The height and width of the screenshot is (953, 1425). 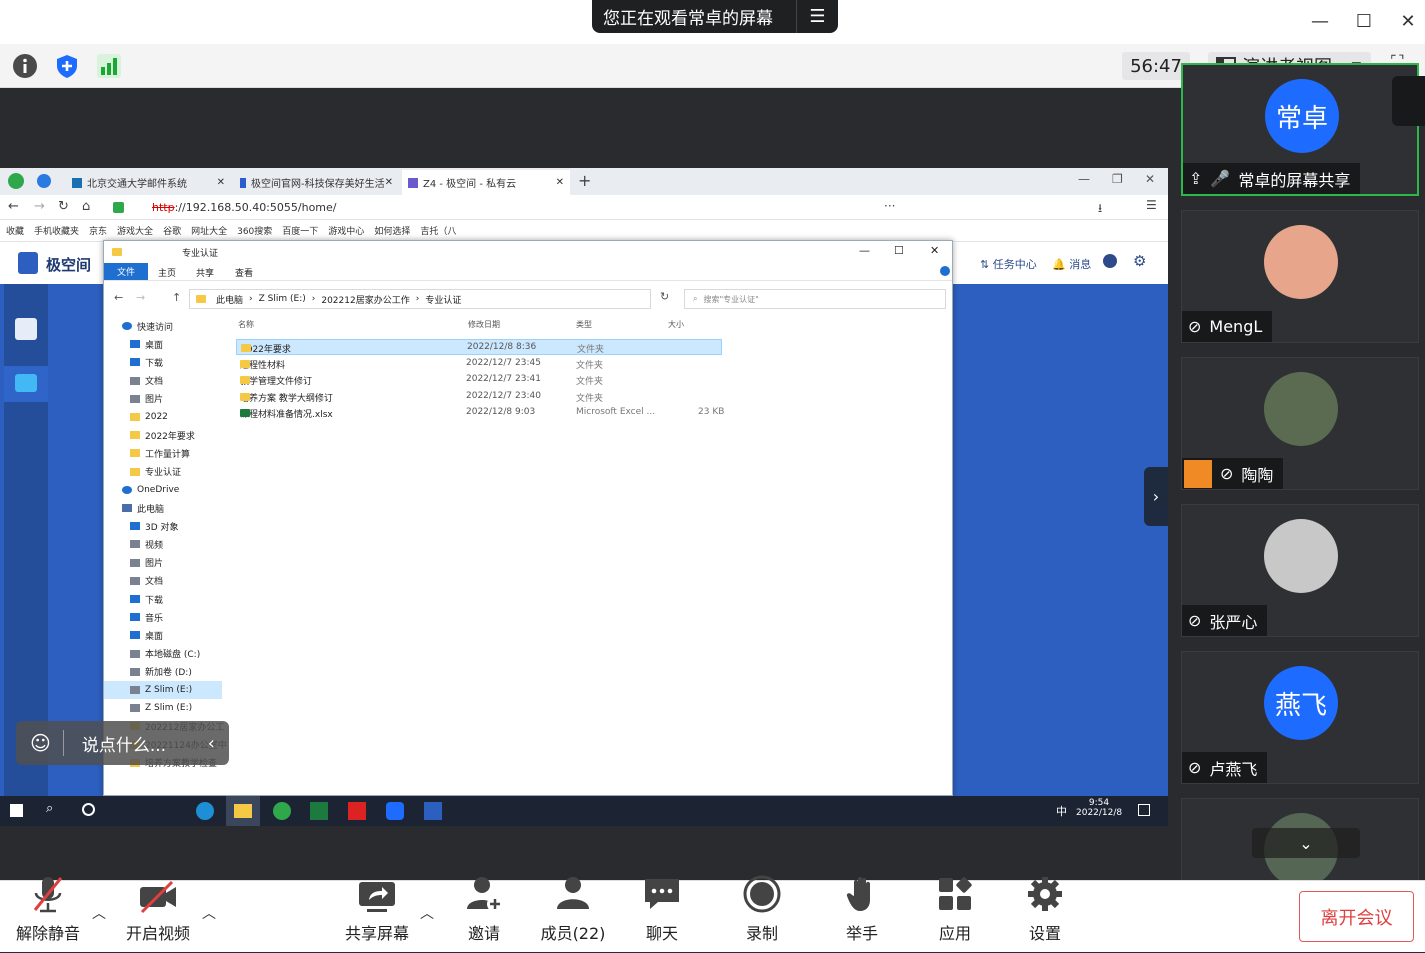 What do you see at coordinates (573, 915) in the screenshot?
I see `members-button: 成员(22)` at bounding box center [573, 915].